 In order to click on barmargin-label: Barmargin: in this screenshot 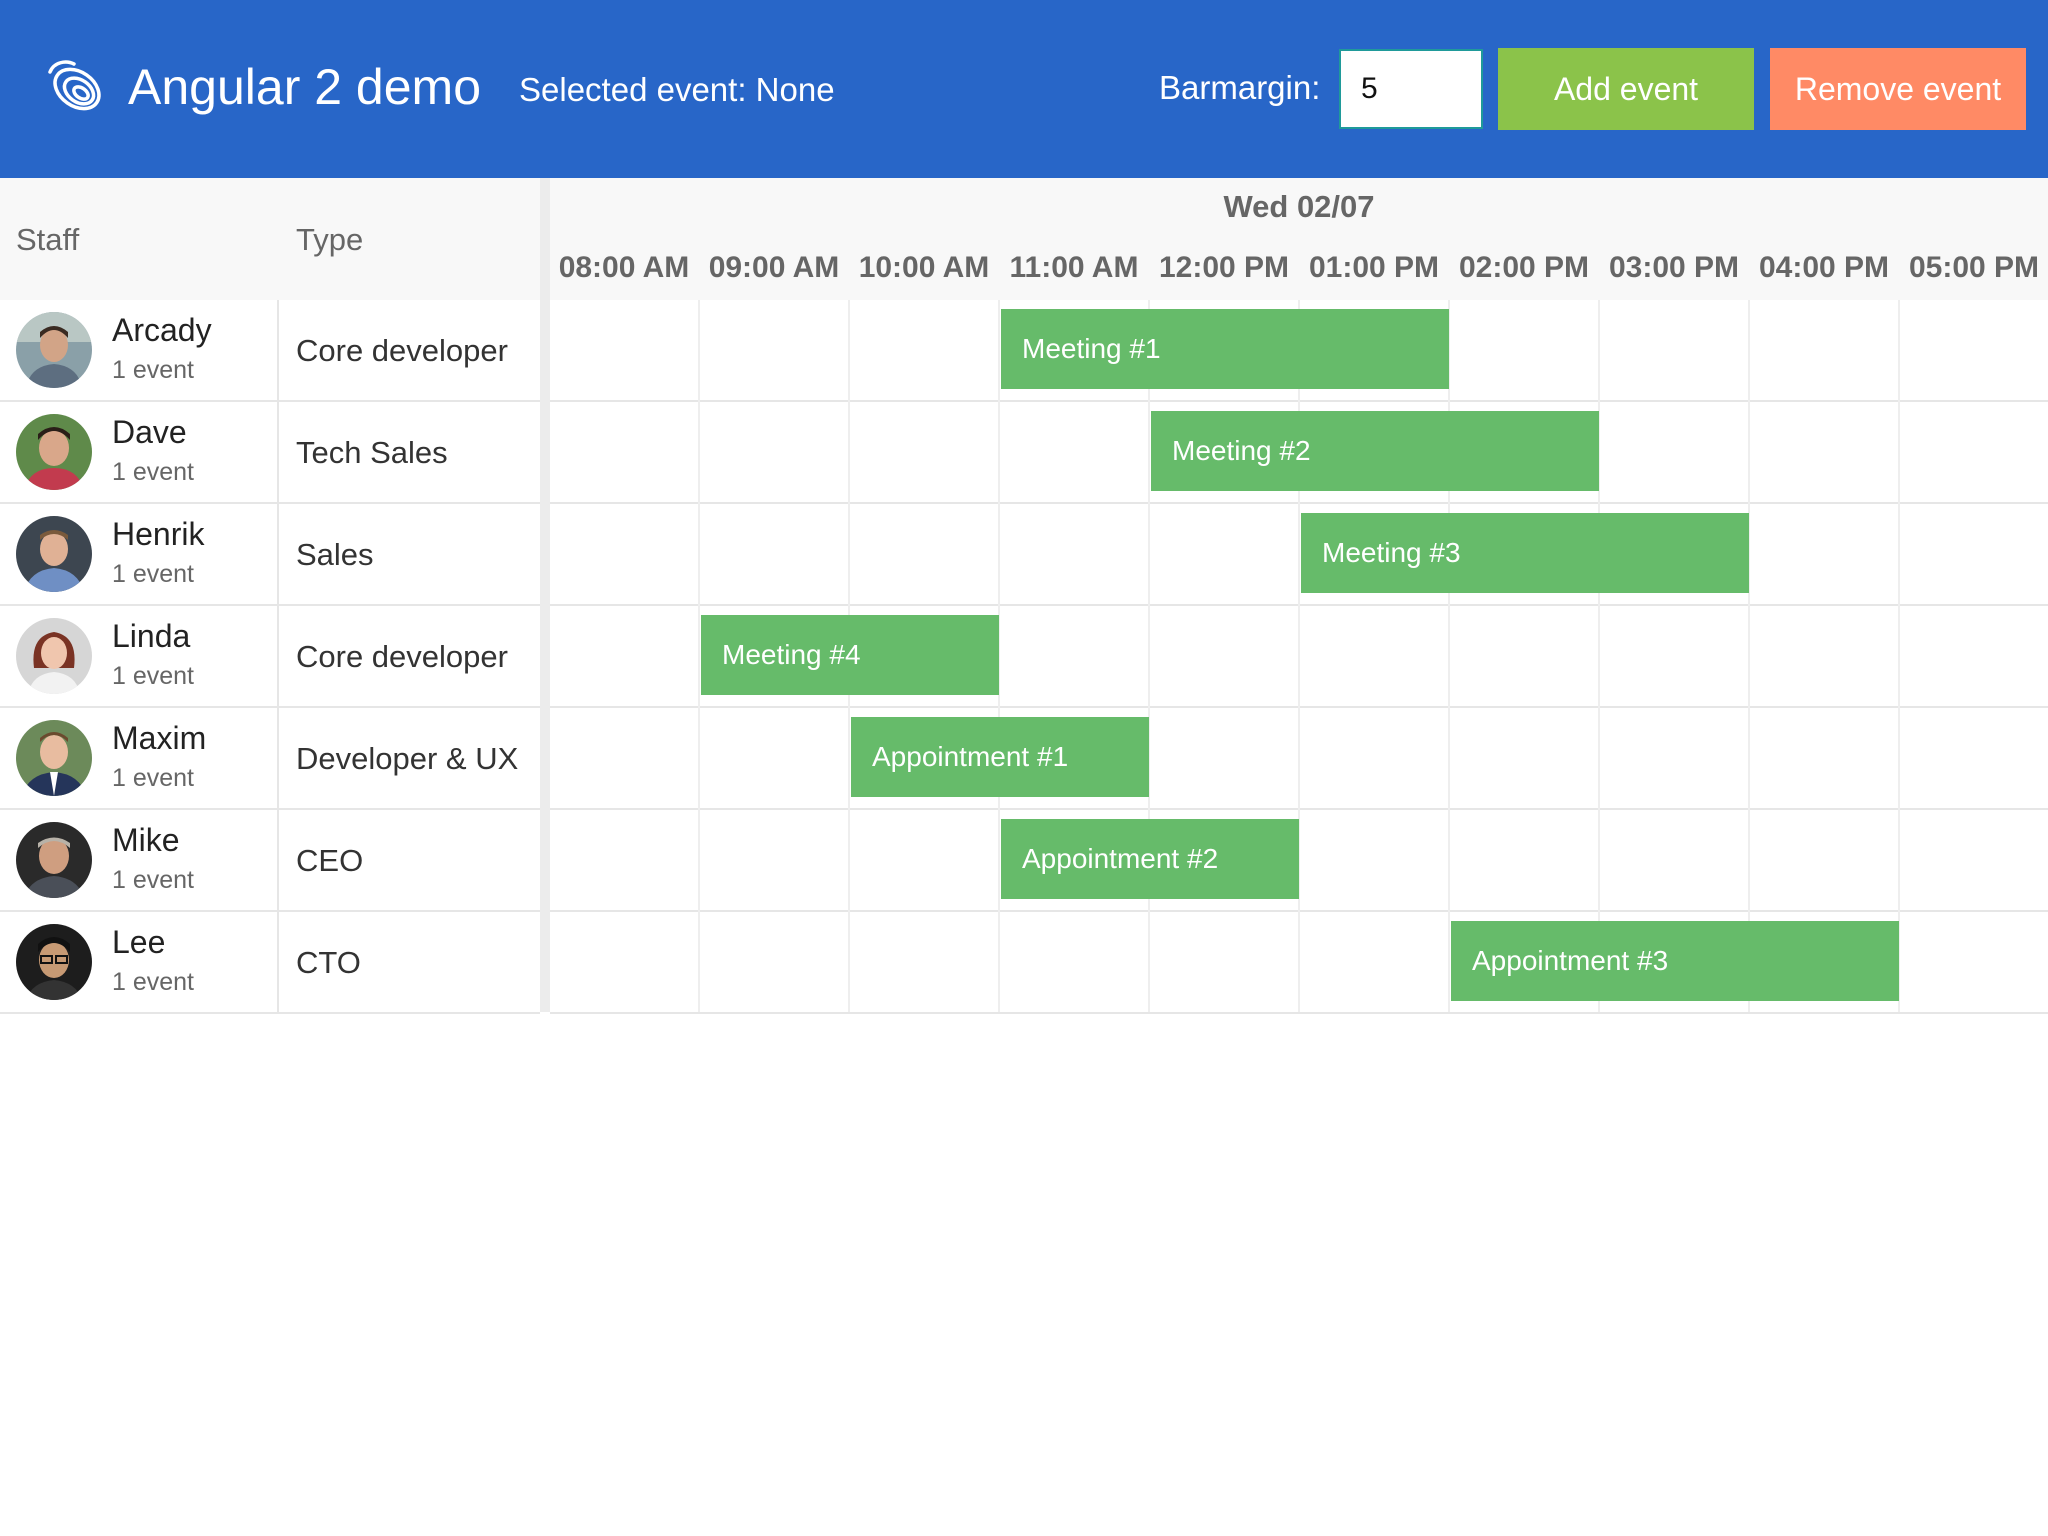, I will do `click(1240, 87)`.